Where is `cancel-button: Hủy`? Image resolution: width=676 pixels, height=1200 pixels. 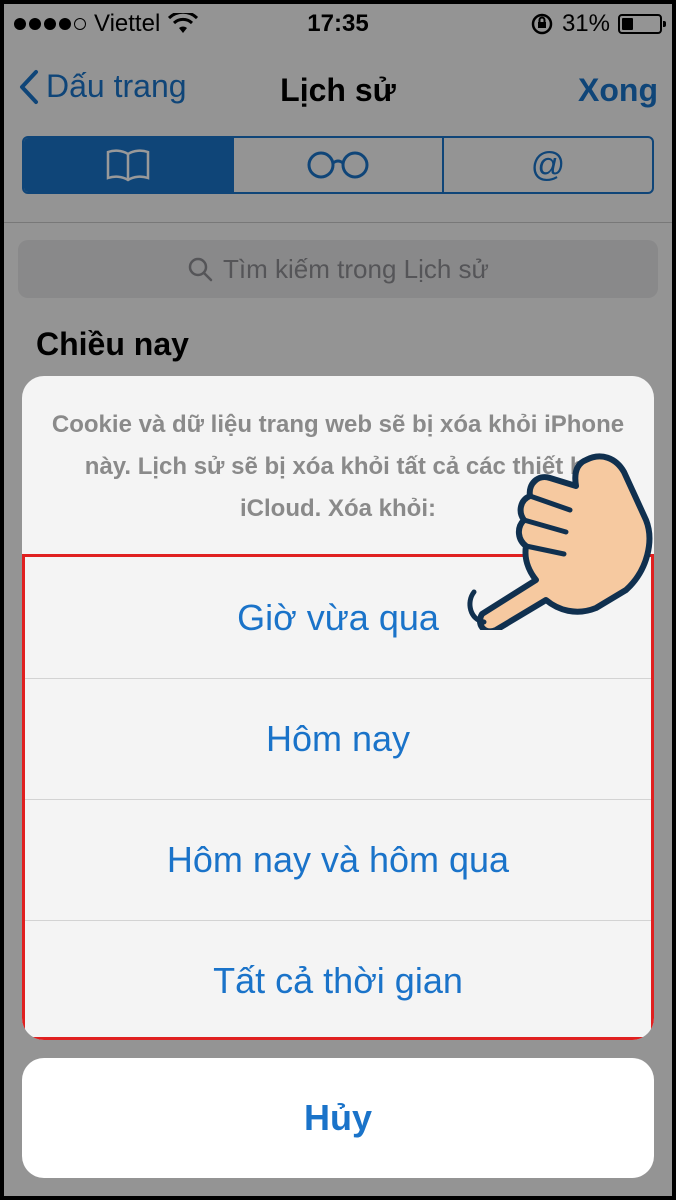 cancel-button: Hủy is located at coordinates (338, 1118).